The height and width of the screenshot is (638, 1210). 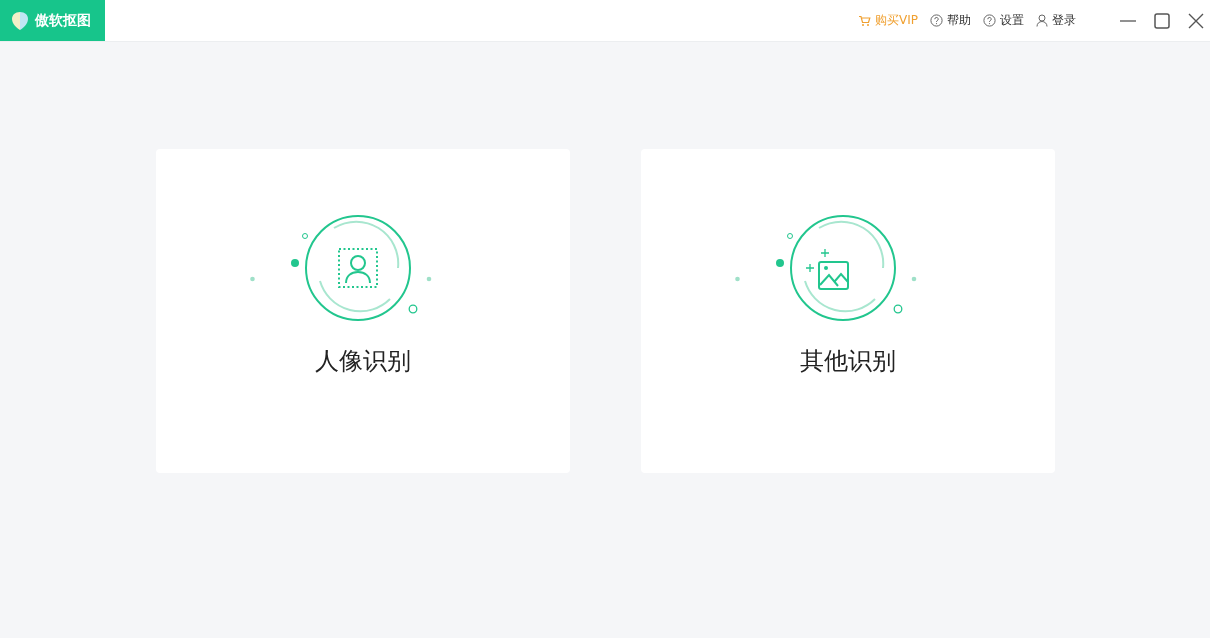 What do you see at coordinates (63, 20) in the screenshot?
I see `app-name: 傲软抠图` at bounding box center [63, 20].